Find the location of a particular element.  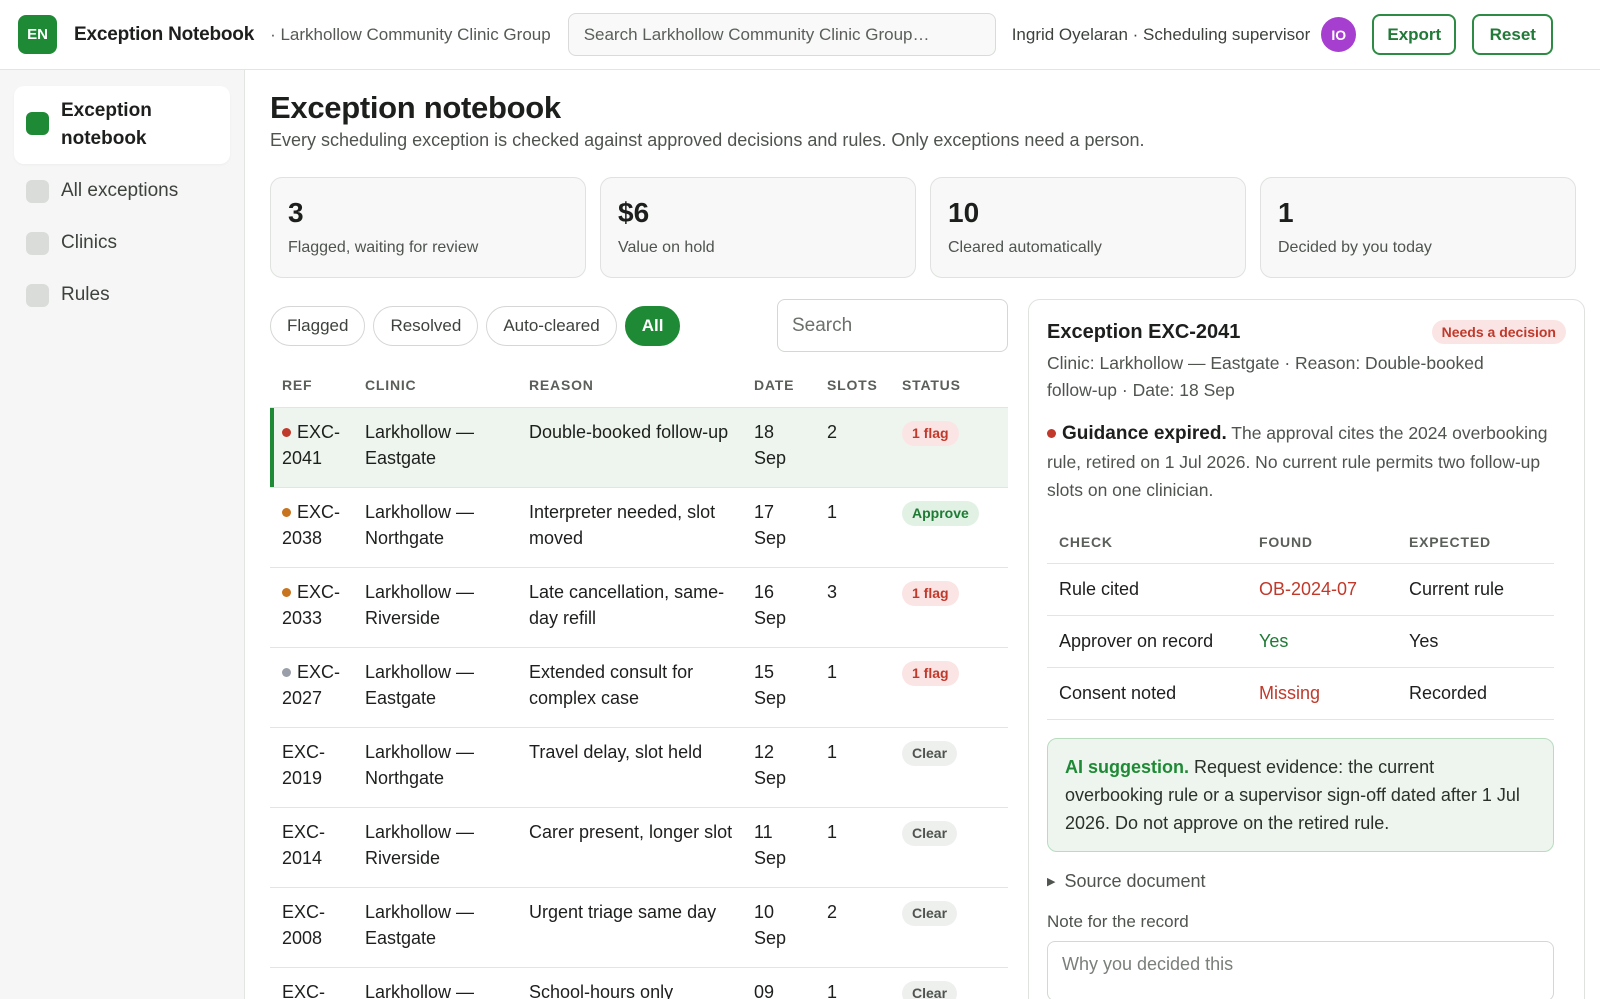

check-name: Approver on record is located at coordinates (1136, 641).